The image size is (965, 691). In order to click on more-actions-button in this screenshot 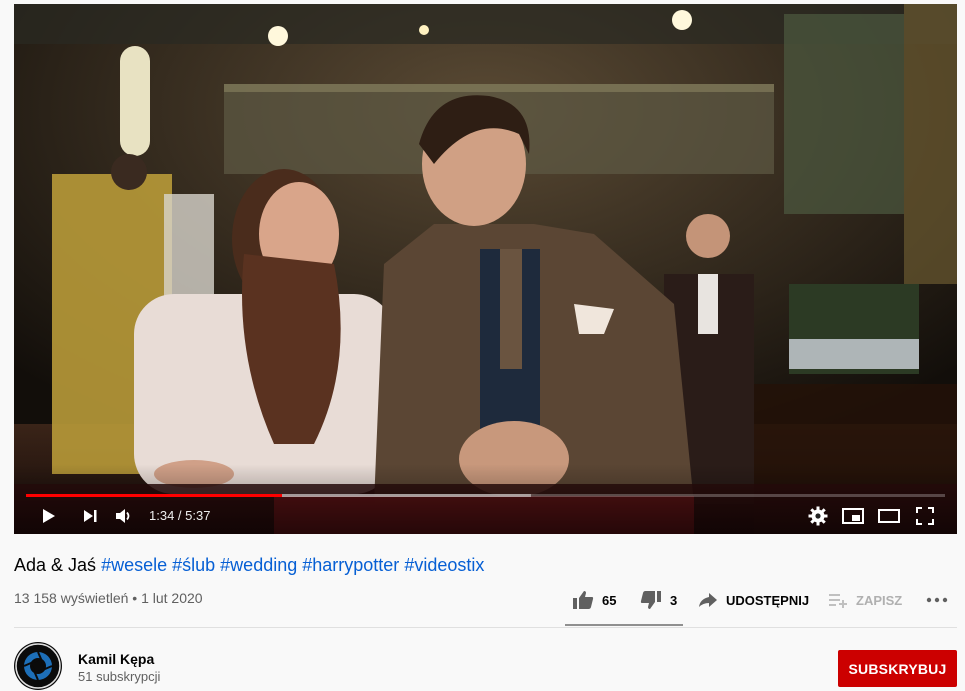, I will do `click(937, 600)`.